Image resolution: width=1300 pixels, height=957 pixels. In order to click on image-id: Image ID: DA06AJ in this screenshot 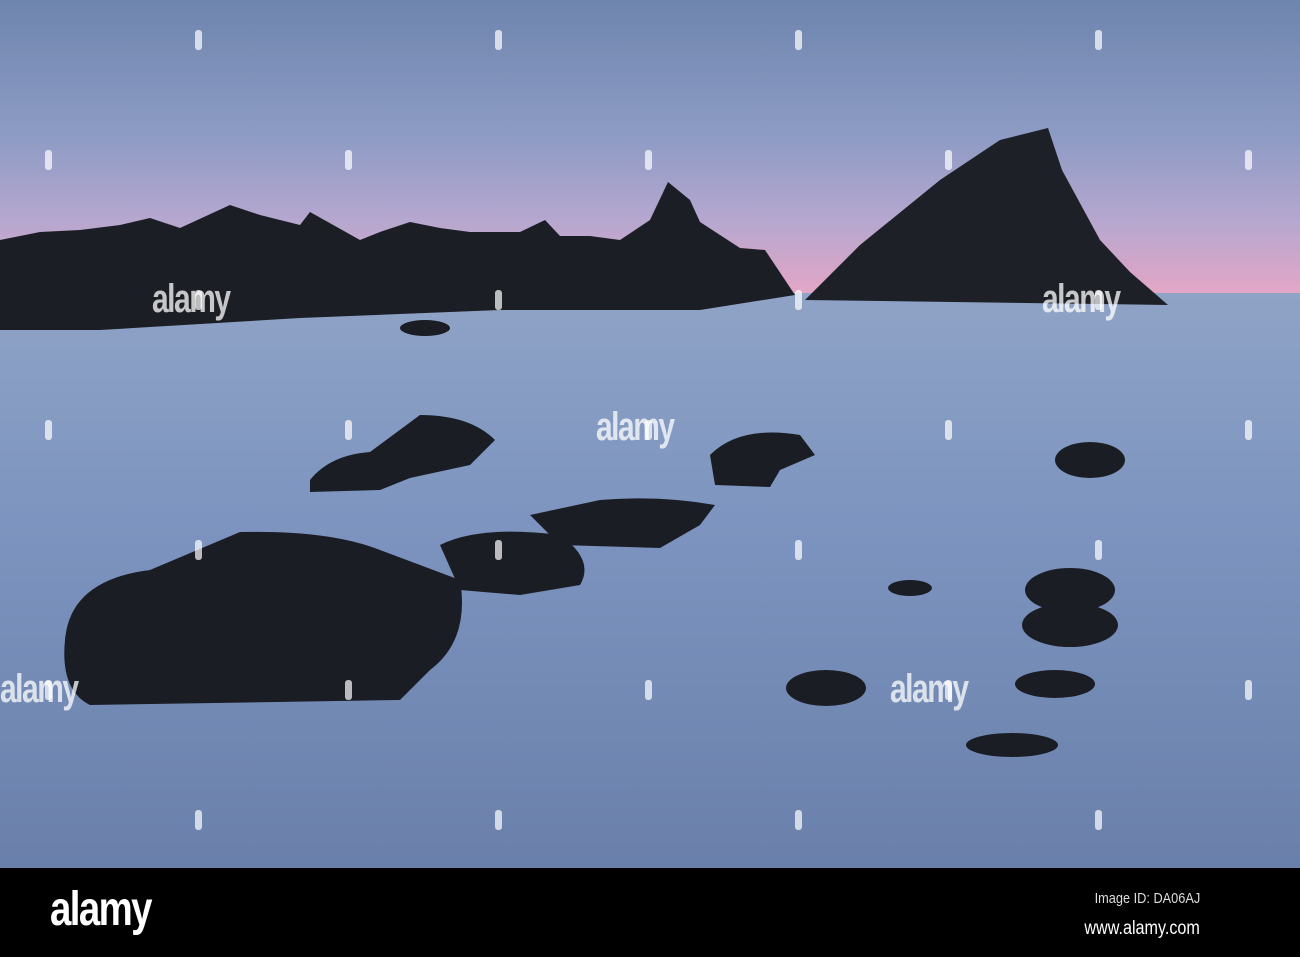, I will do `click(1147, 898)`.